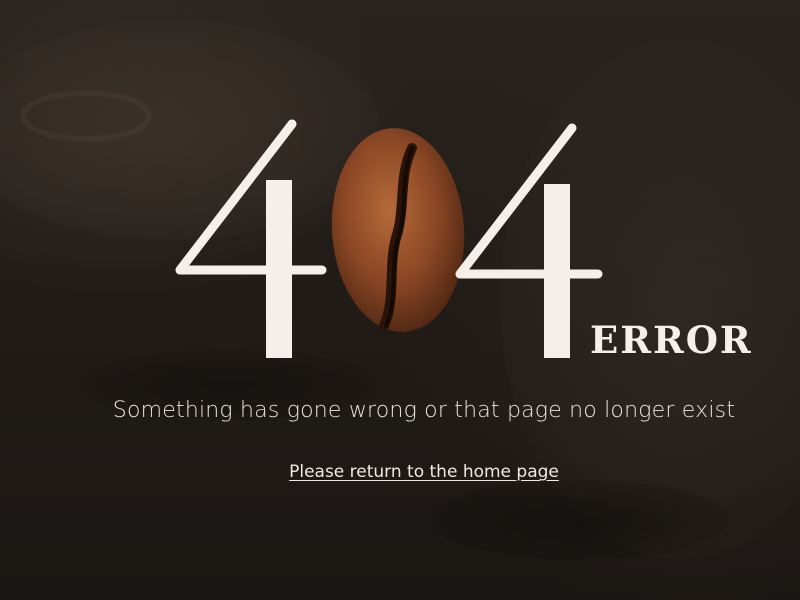  I want to click on home-page-link: Please return to the home page, so click(400, 472).